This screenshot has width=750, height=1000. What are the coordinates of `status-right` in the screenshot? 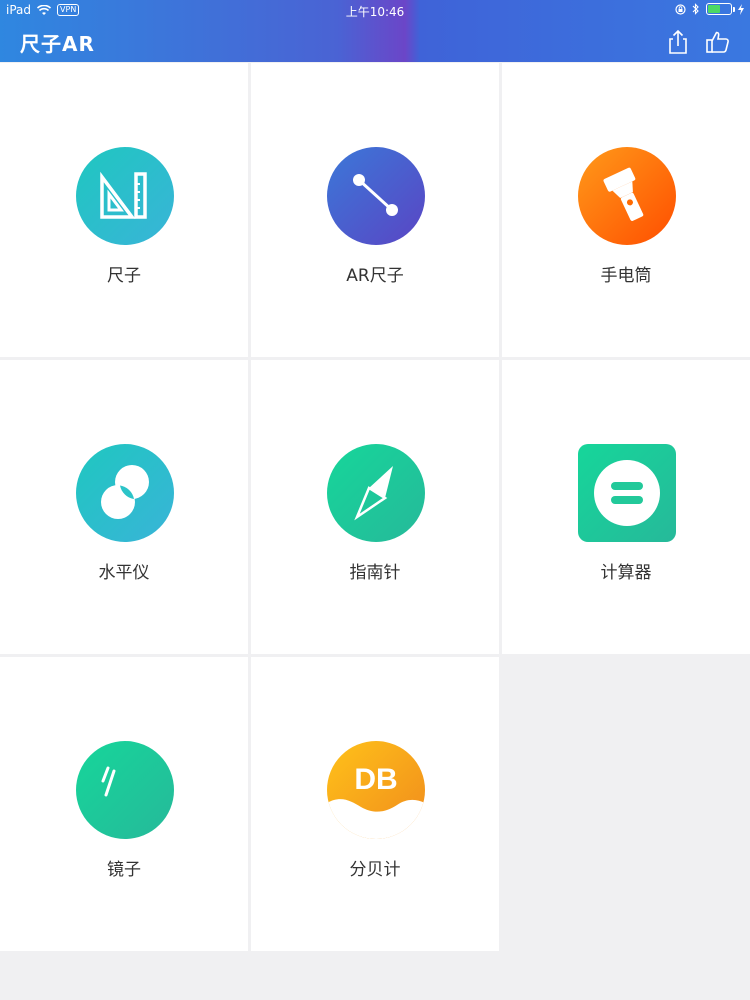 It's located at (709, 9).